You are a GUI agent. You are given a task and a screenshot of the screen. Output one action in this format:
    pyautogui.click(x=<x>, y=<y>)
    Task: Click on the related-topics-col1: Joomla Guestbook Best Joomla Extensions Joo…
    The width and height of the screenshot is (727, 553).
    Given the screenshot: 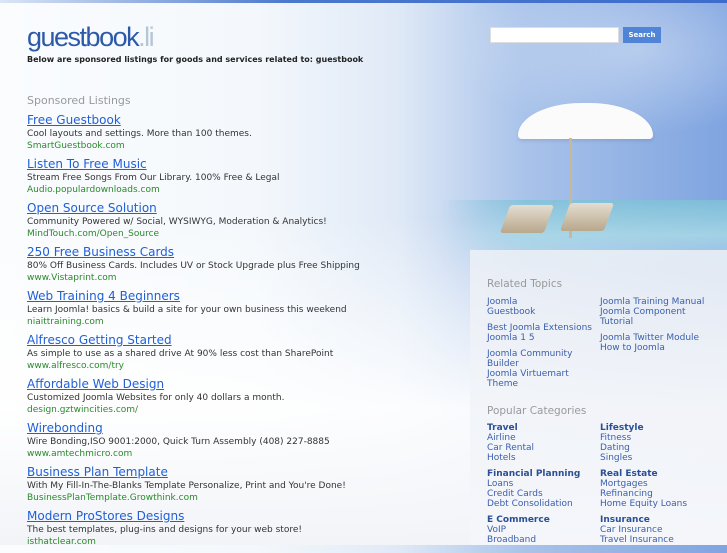 What is the action you would take?
    pyautogui.click(x=539, y=346)
    